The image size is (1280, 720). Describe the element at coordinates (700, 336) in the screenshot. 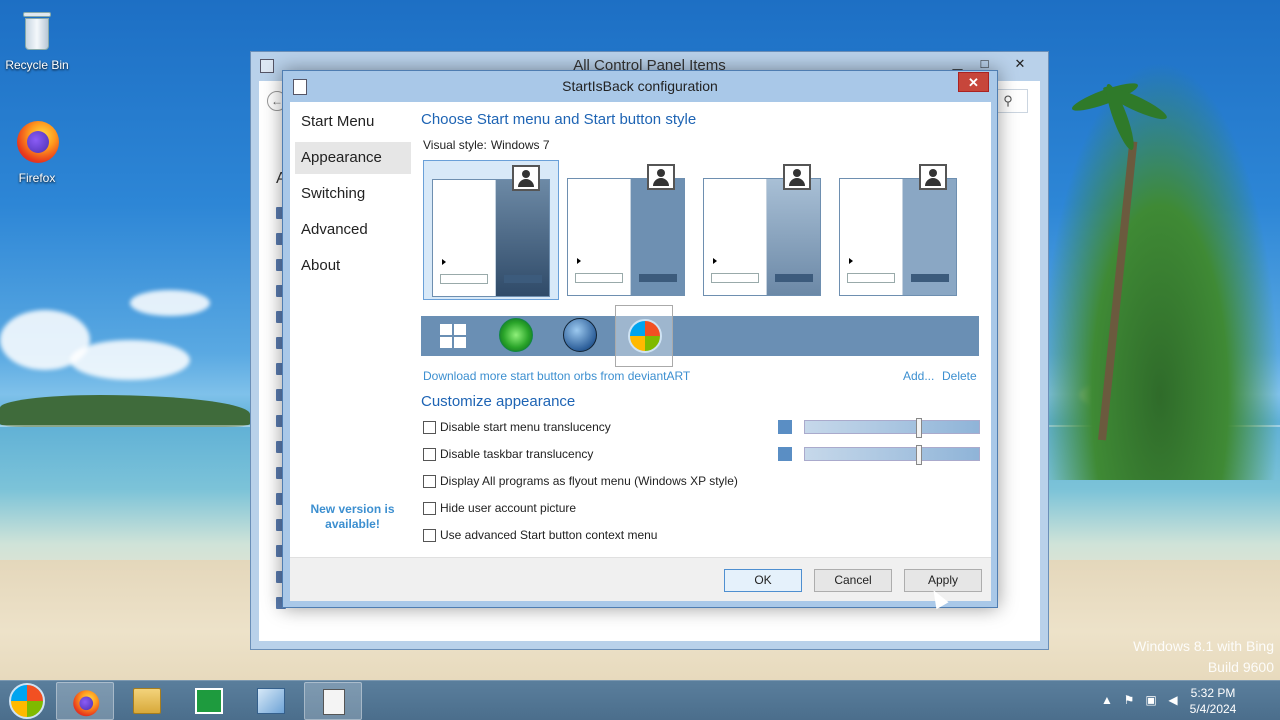

I see `start-orb-selector` at that location.